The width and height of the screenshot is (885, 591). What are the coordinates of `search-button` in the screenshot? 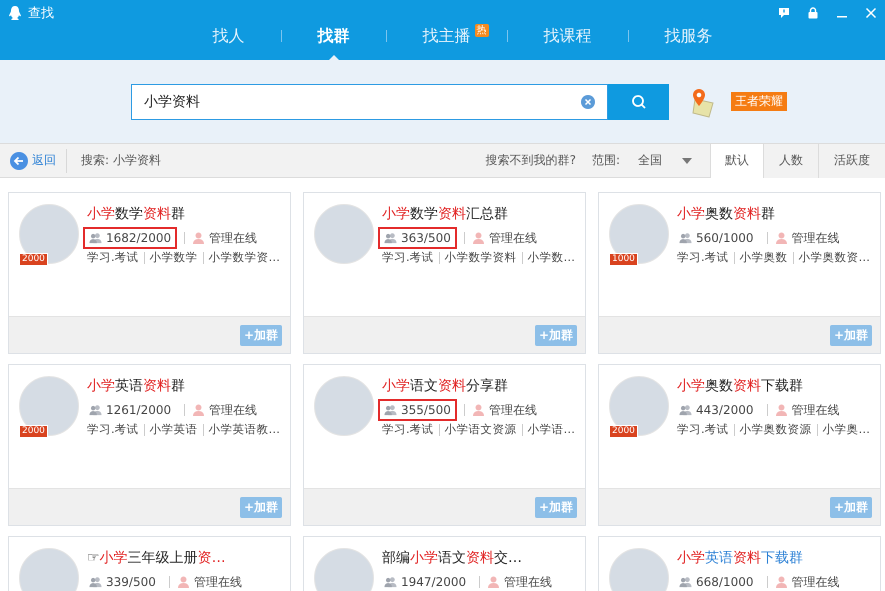 It's located at (638, 102).